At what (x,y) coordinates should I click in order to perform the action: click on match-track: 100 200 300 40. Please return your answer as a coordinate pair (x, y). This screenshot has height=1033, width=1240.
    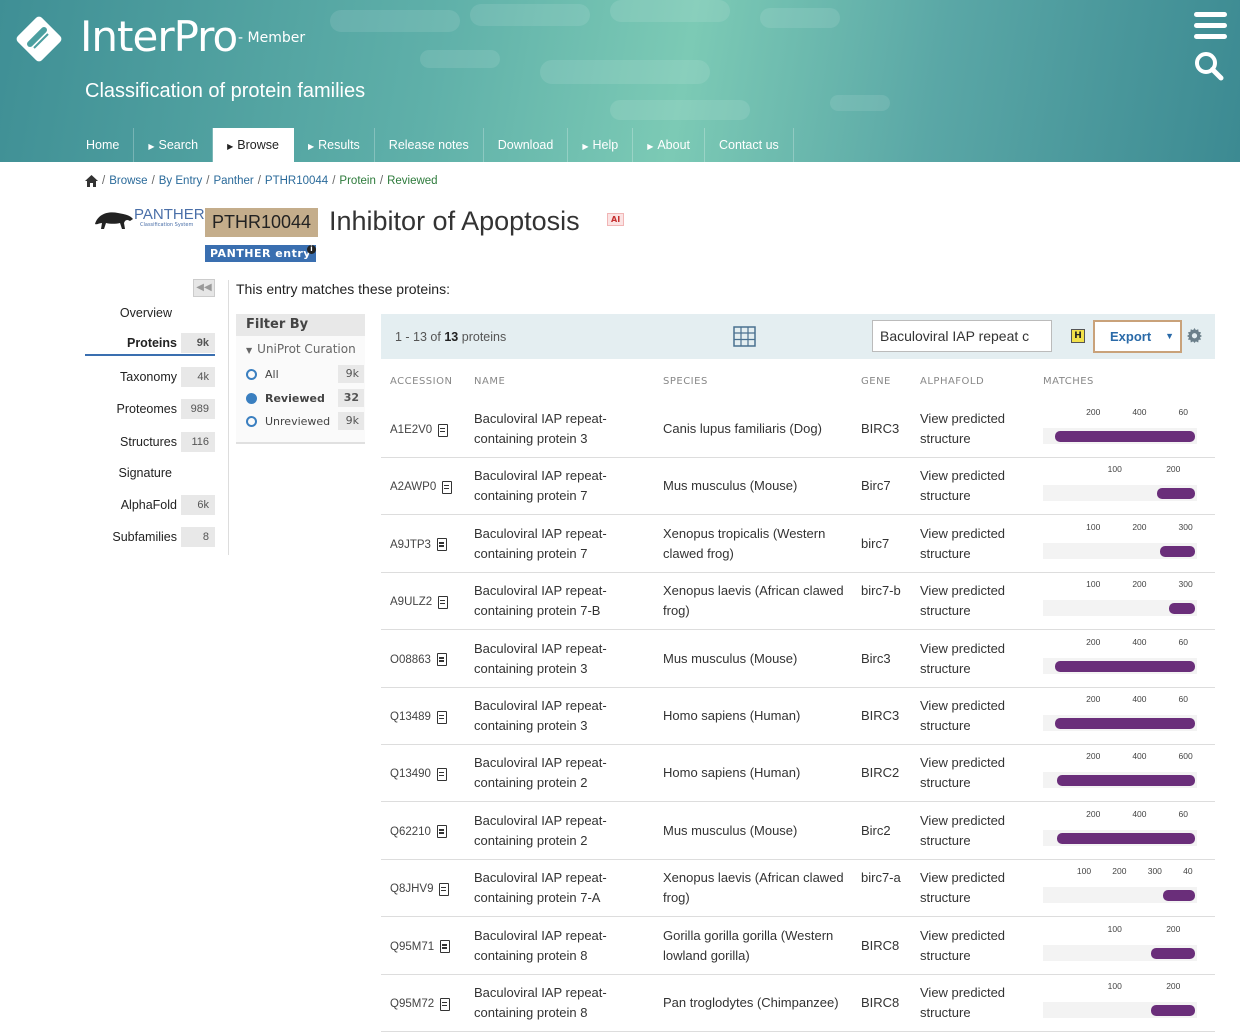
    Looking at the image, I should click on (1123, 887).